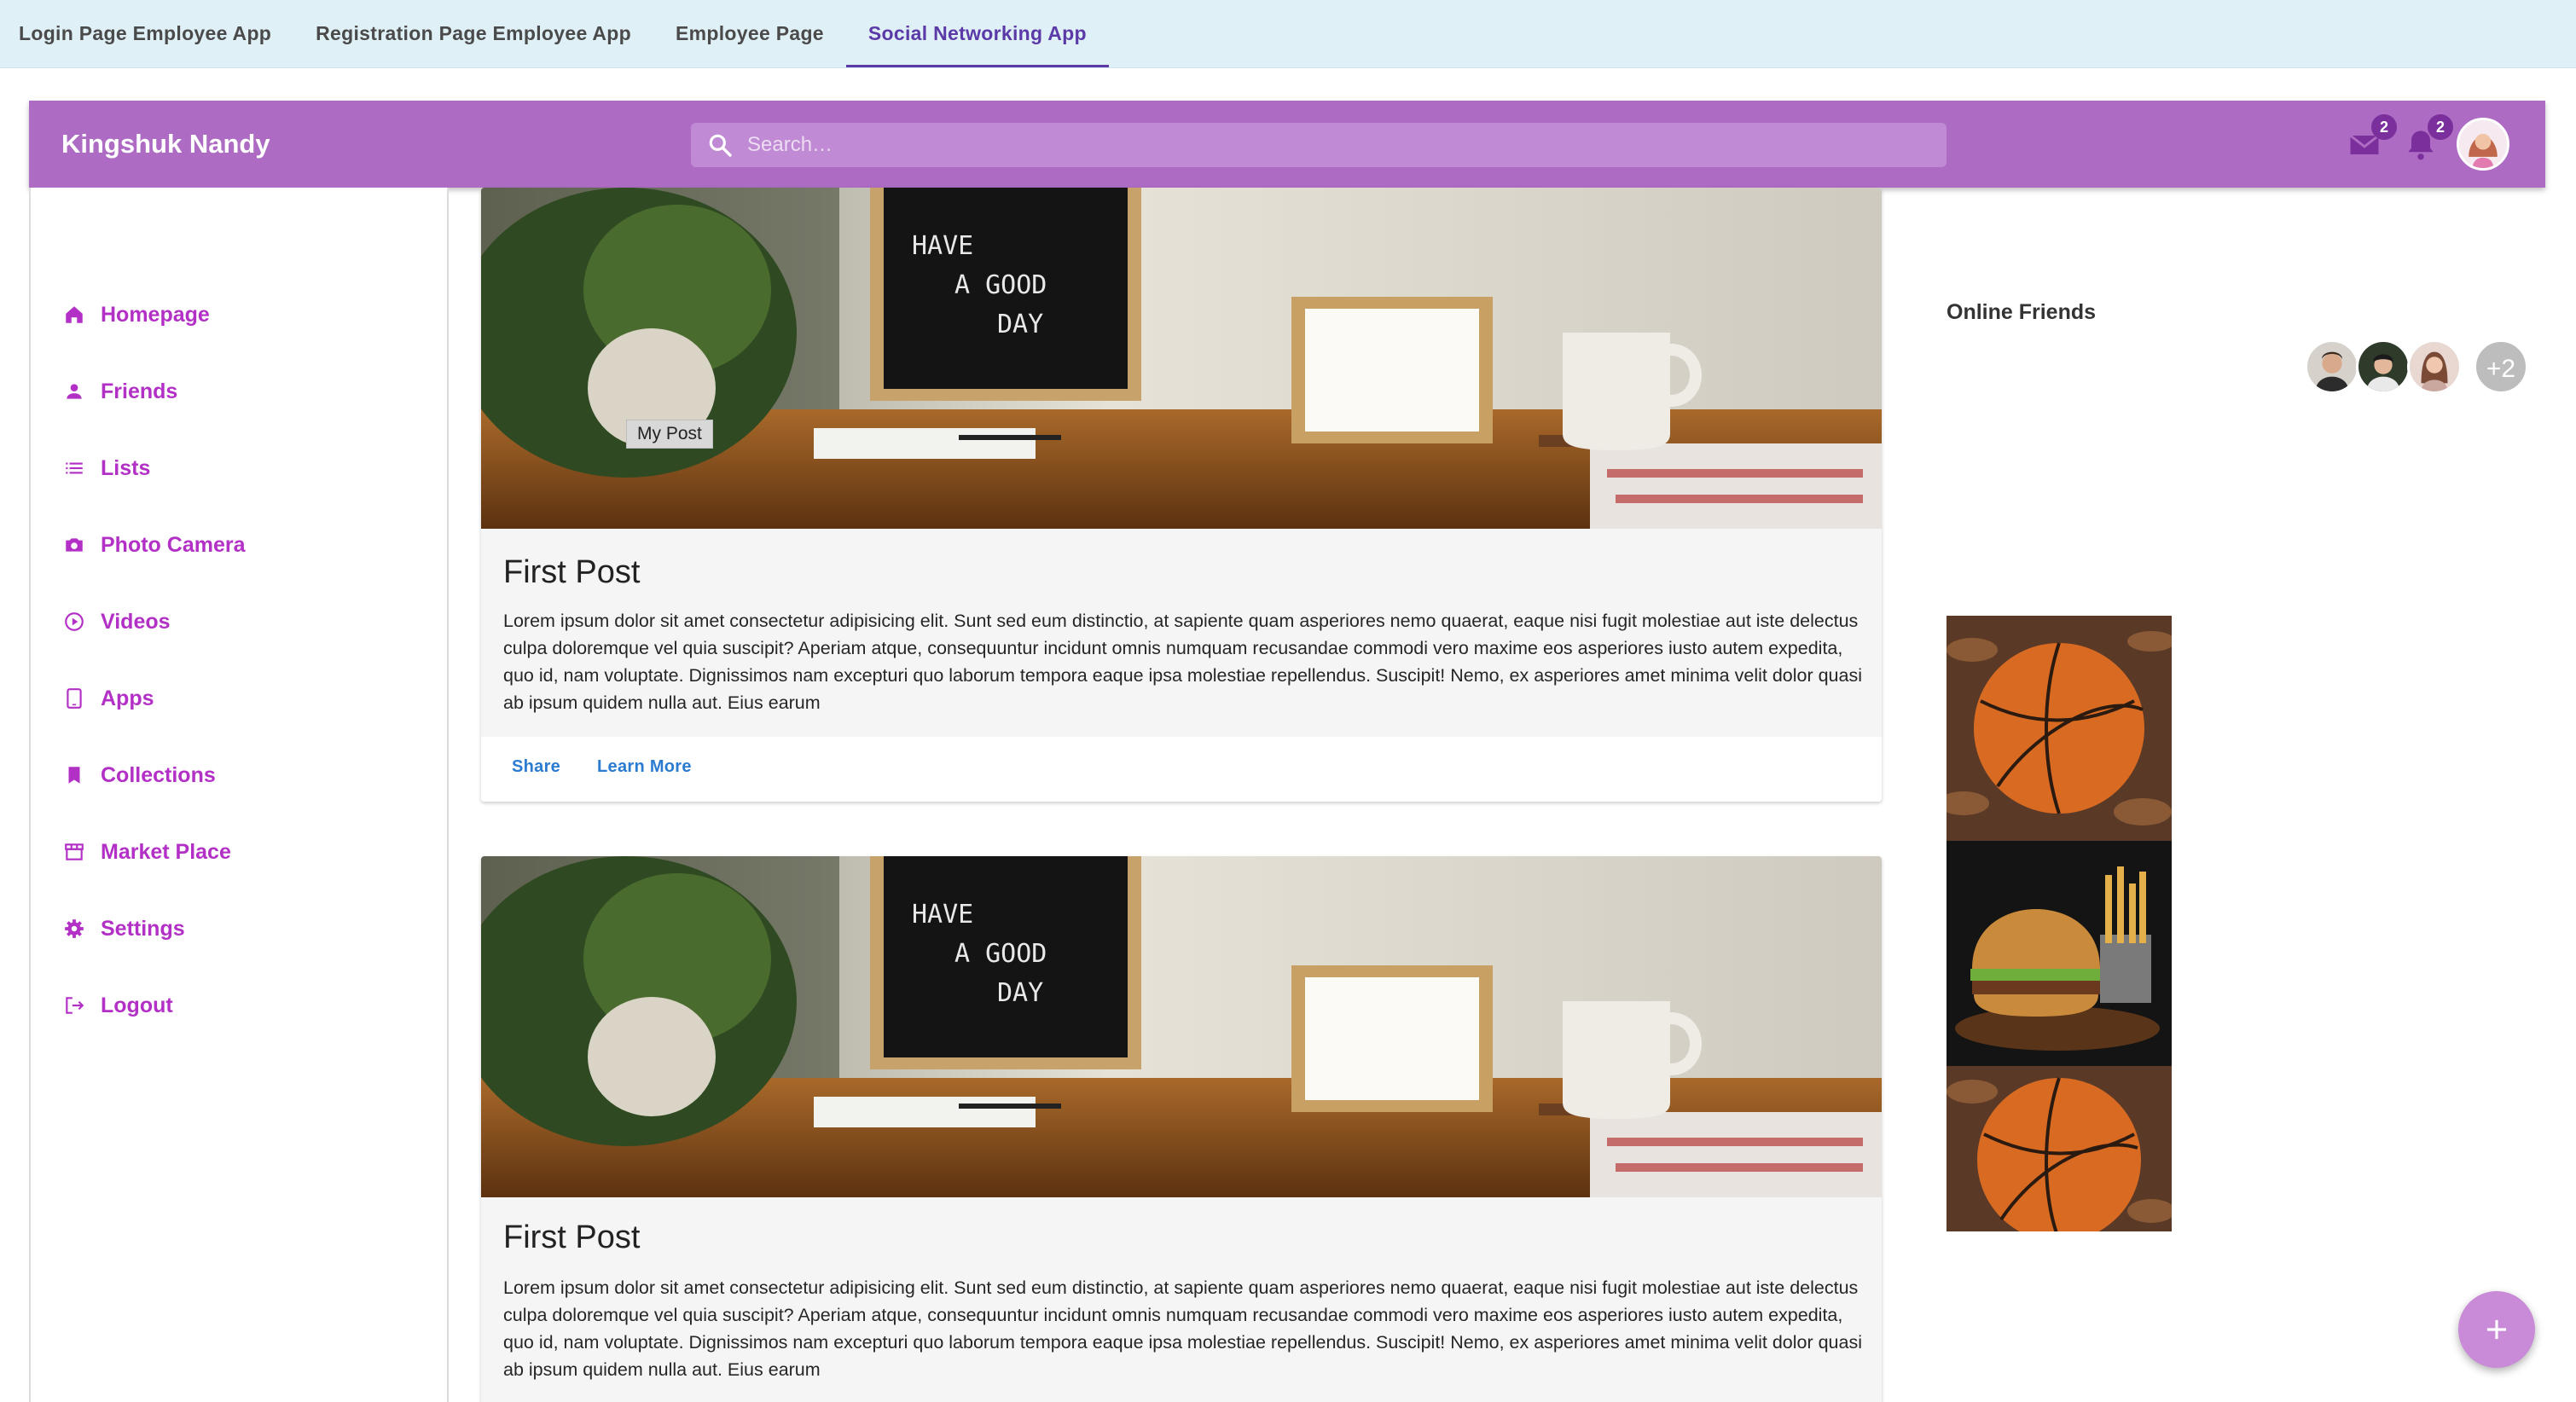 This screenshot has width=2576, height=1402. What do you see at coordinates (173, 544) in the screenshot?
I see `sidebar-item-label: Photo Camera` at bounding box center [173, 544].